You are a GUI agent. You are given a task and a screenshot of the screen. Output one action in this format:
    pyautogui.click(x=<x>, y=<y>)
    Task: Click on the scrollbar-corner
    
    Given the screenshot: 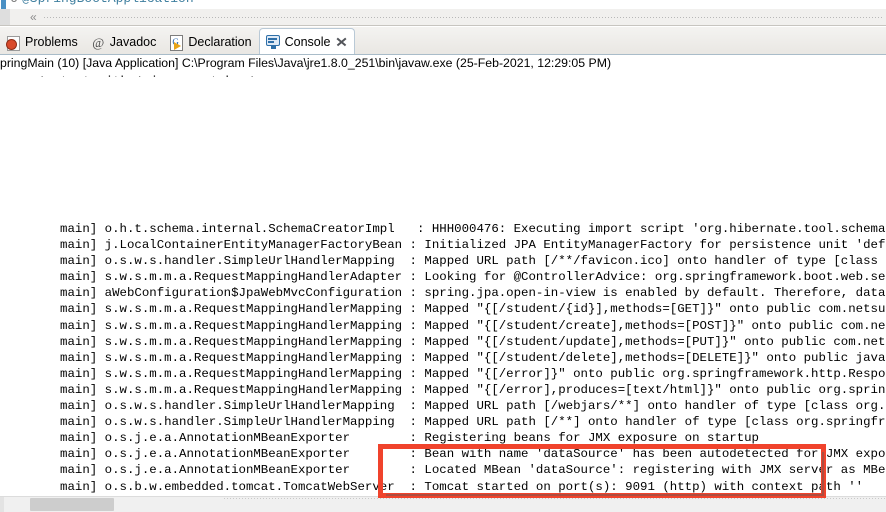 What is the action you would take?
    pyautogui.click(x=2, y=504)
    